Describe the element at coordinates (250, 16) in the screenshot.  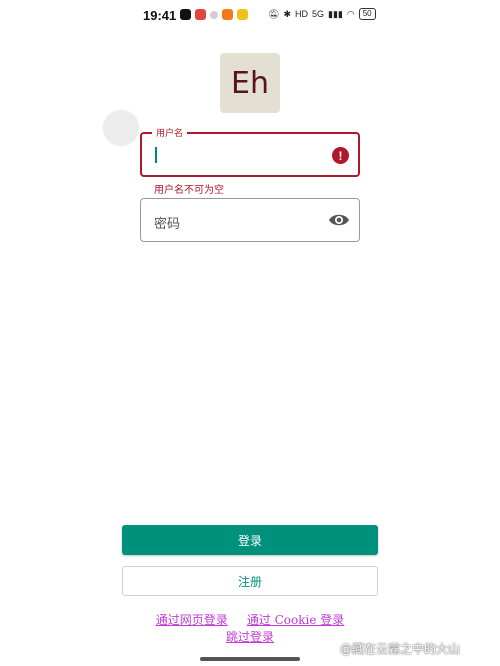
I see `status-bar: 19:41 🔕︎ ✱ HD 5G ▮▮▮ ◠ 50` at that location.